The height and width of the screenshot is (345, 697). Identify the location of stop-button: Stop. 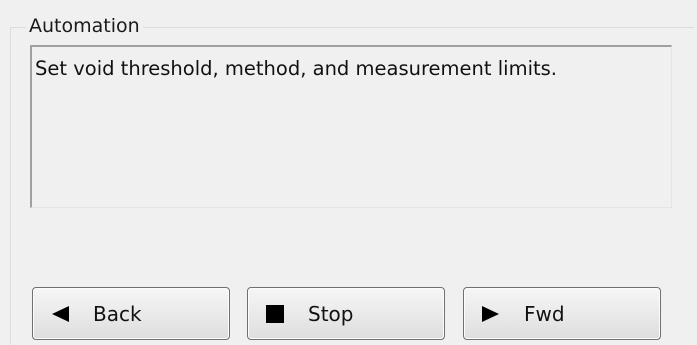
(346, 313).